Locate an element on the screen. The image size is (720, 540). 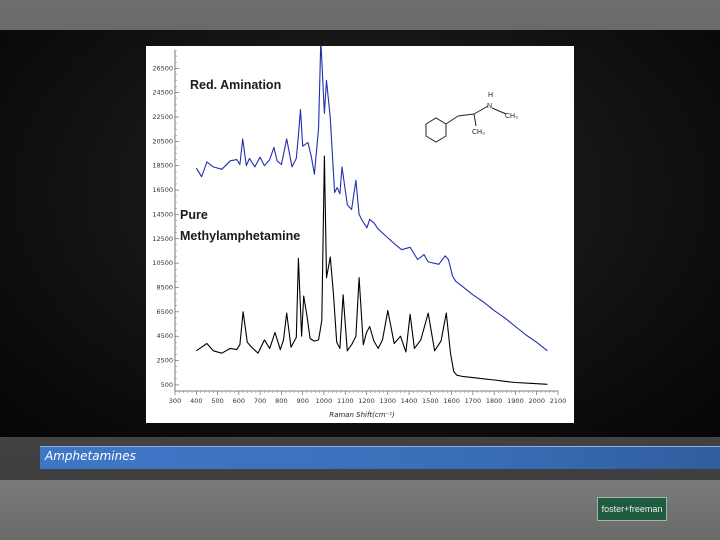
x-tick-label: 2100 is located at coordinates (558, 401).